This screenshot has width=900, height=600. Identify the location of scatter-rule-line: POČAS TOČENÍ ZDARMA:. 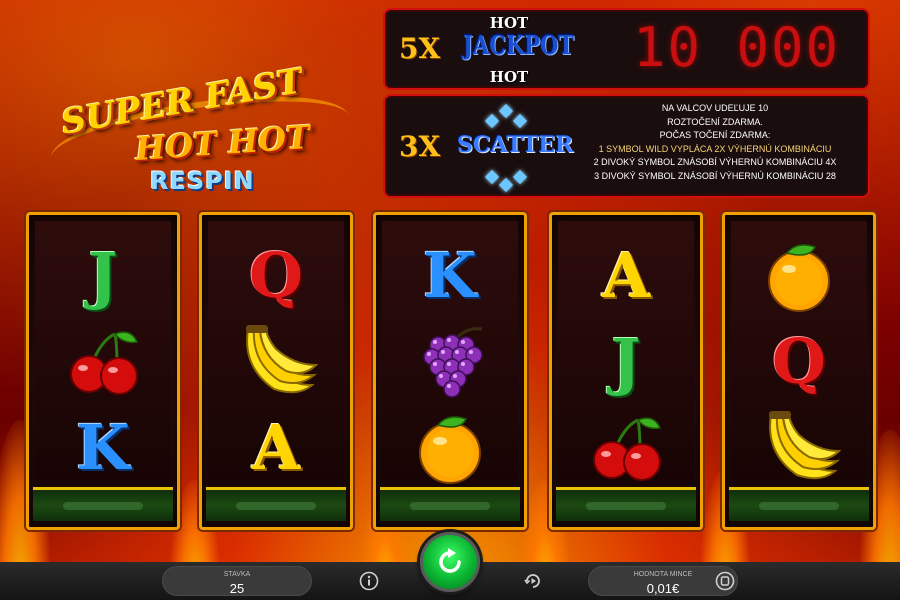
(715, 135).